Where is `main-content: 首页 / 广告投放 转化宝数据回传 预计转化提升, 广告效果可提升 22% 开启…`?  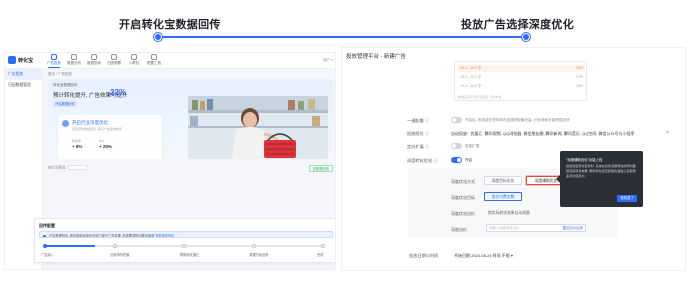
main-content: 首页 / 广告投放 转化宝数据回传 预计转化提升, 广告效果可提升 22% 开启… is located at coordinates (190, 122).